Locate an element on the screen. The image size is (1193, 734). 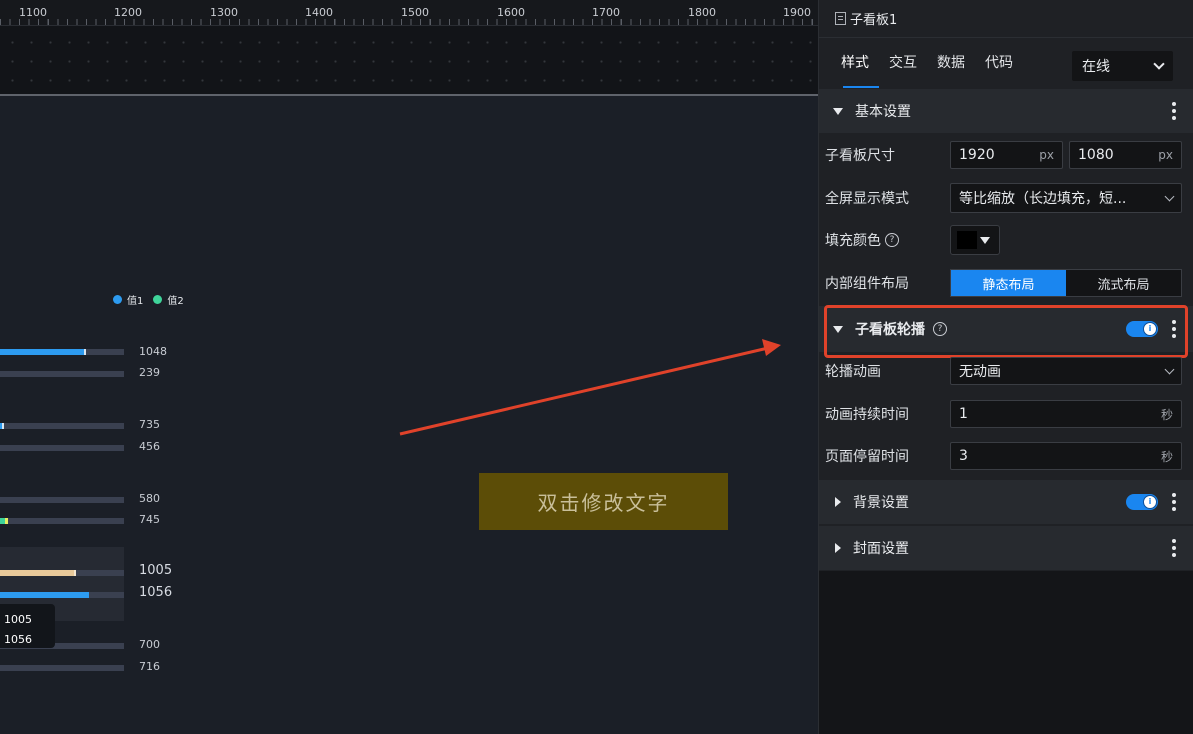
row-label: 全屏显示模式 is located at coordinates (867, 199).